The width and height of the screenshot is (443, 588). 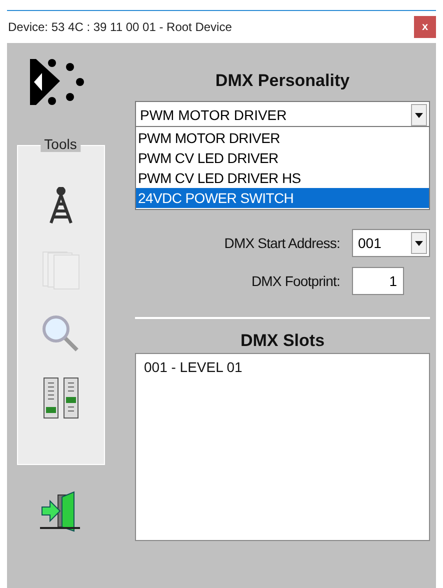 What do you see at coordinates (61, 512) in the screenshot?
I see `exit-door-icon` at bounding box center [61, 512].